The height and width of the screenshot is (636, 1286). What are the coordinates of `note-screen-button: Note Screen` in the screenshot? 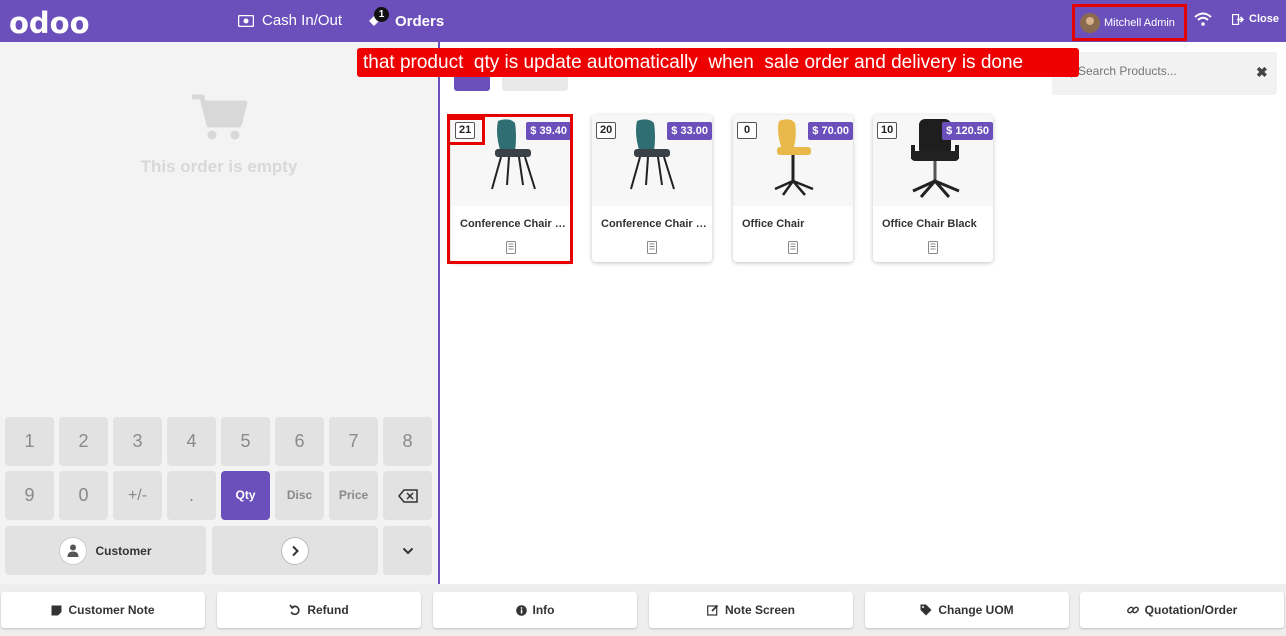 It's located at (751, 610).